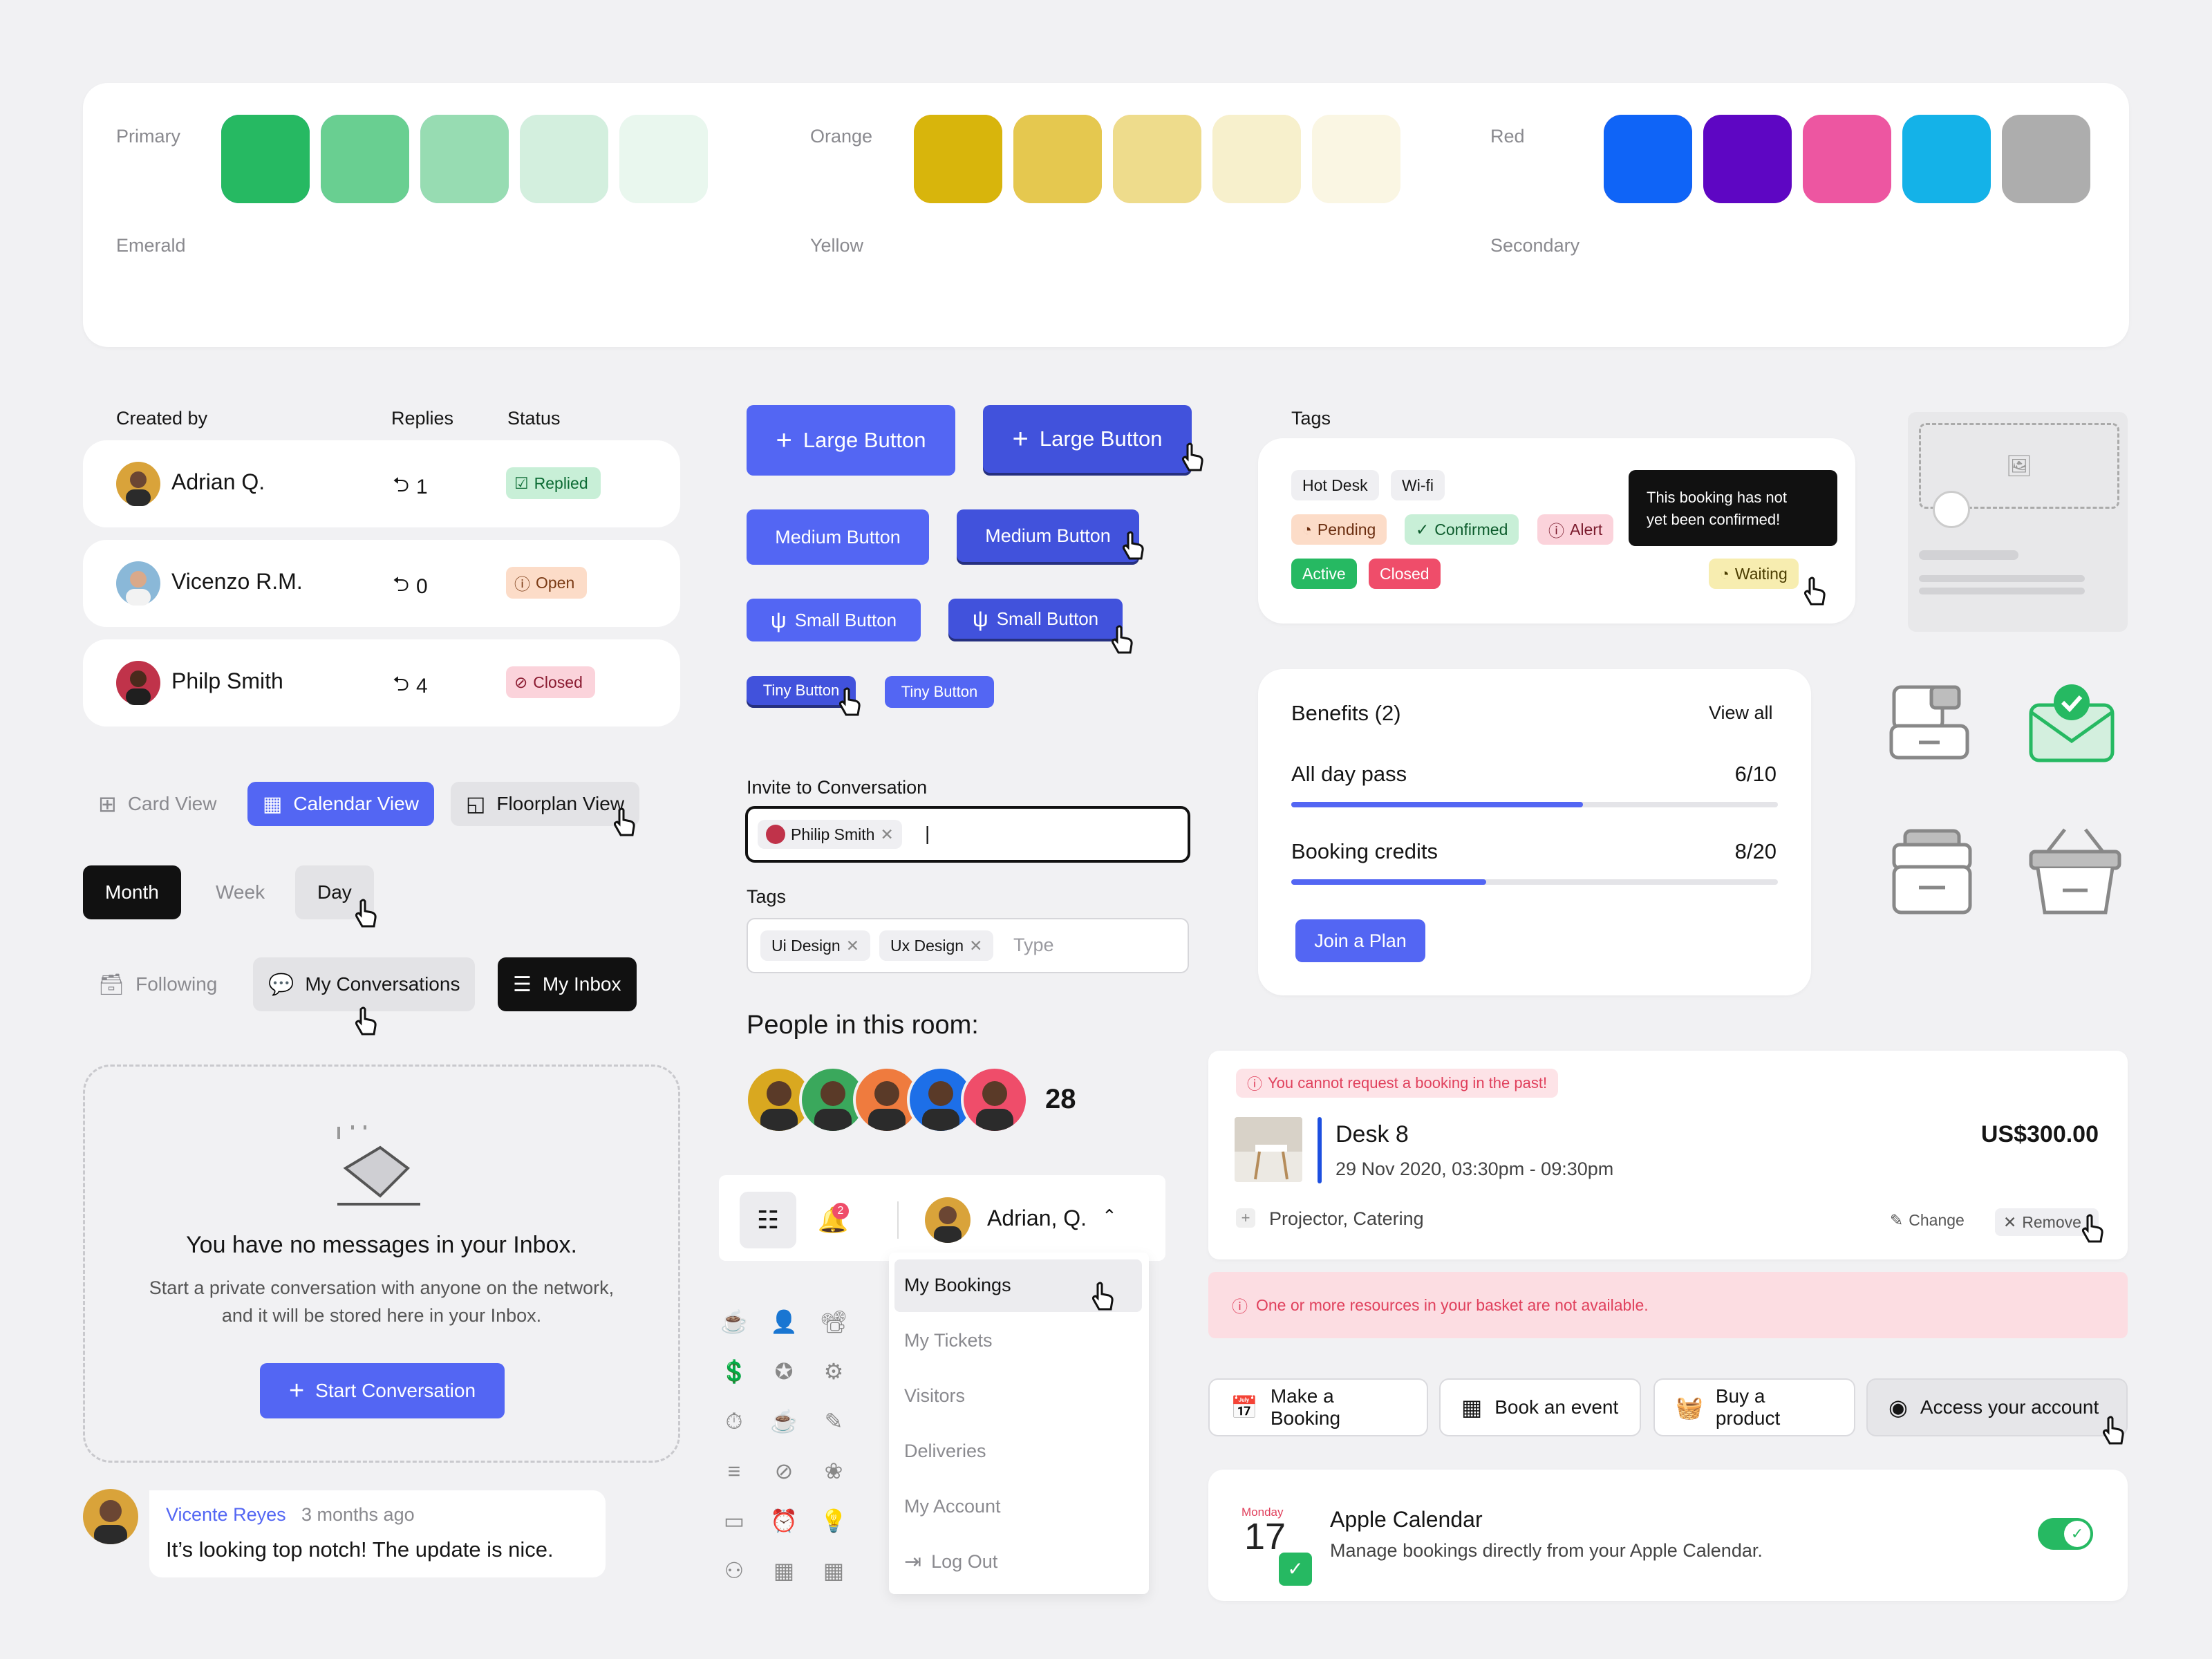  I want to click on column-replies: Replies, so click(422, 419).